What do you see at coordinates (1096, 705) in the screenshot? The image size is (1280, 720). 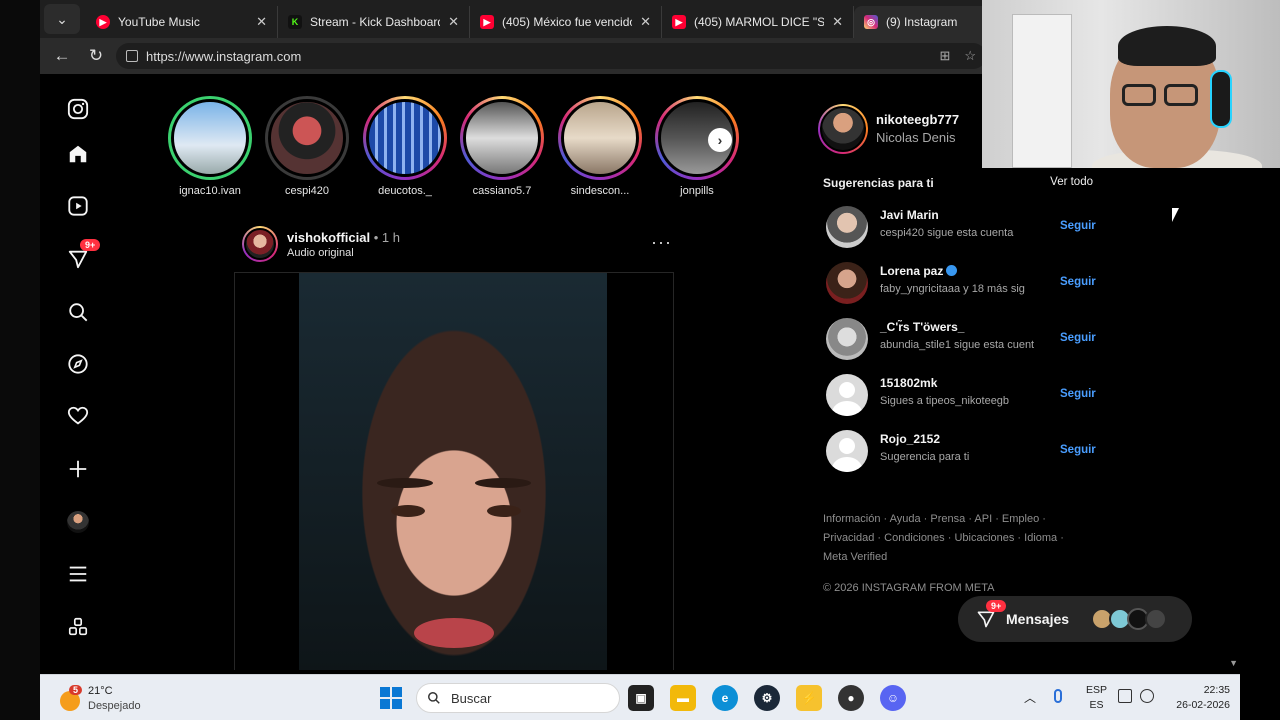 I see `lang-secondary: ES` at bounding box center [1096, 705].